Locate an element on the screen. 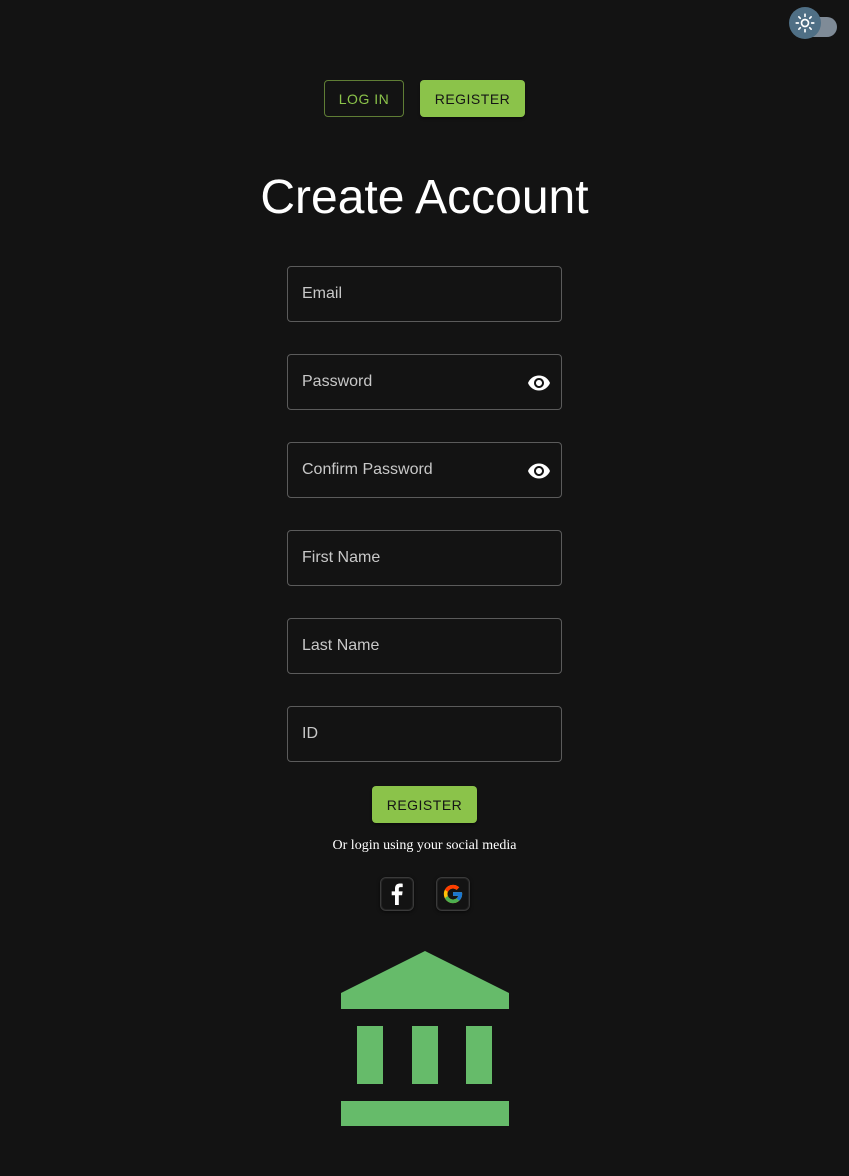 The width and height of the screenshot is (849, 1176). facebook-login-button is located at coordinates (397, 894).